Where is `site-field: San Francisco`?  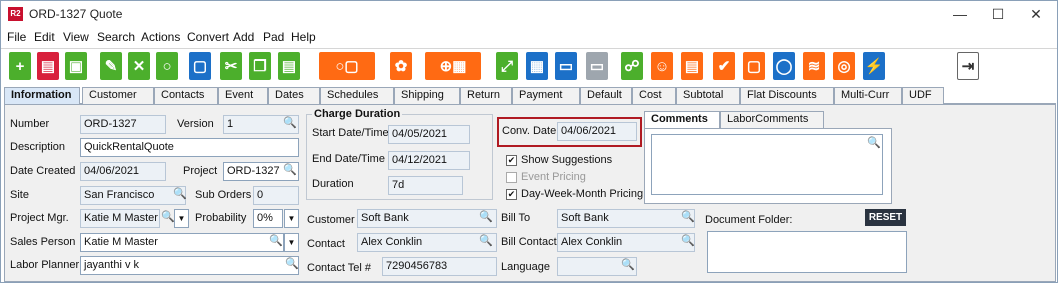
site-field: San Francisco is located at coordinates (133, 195).